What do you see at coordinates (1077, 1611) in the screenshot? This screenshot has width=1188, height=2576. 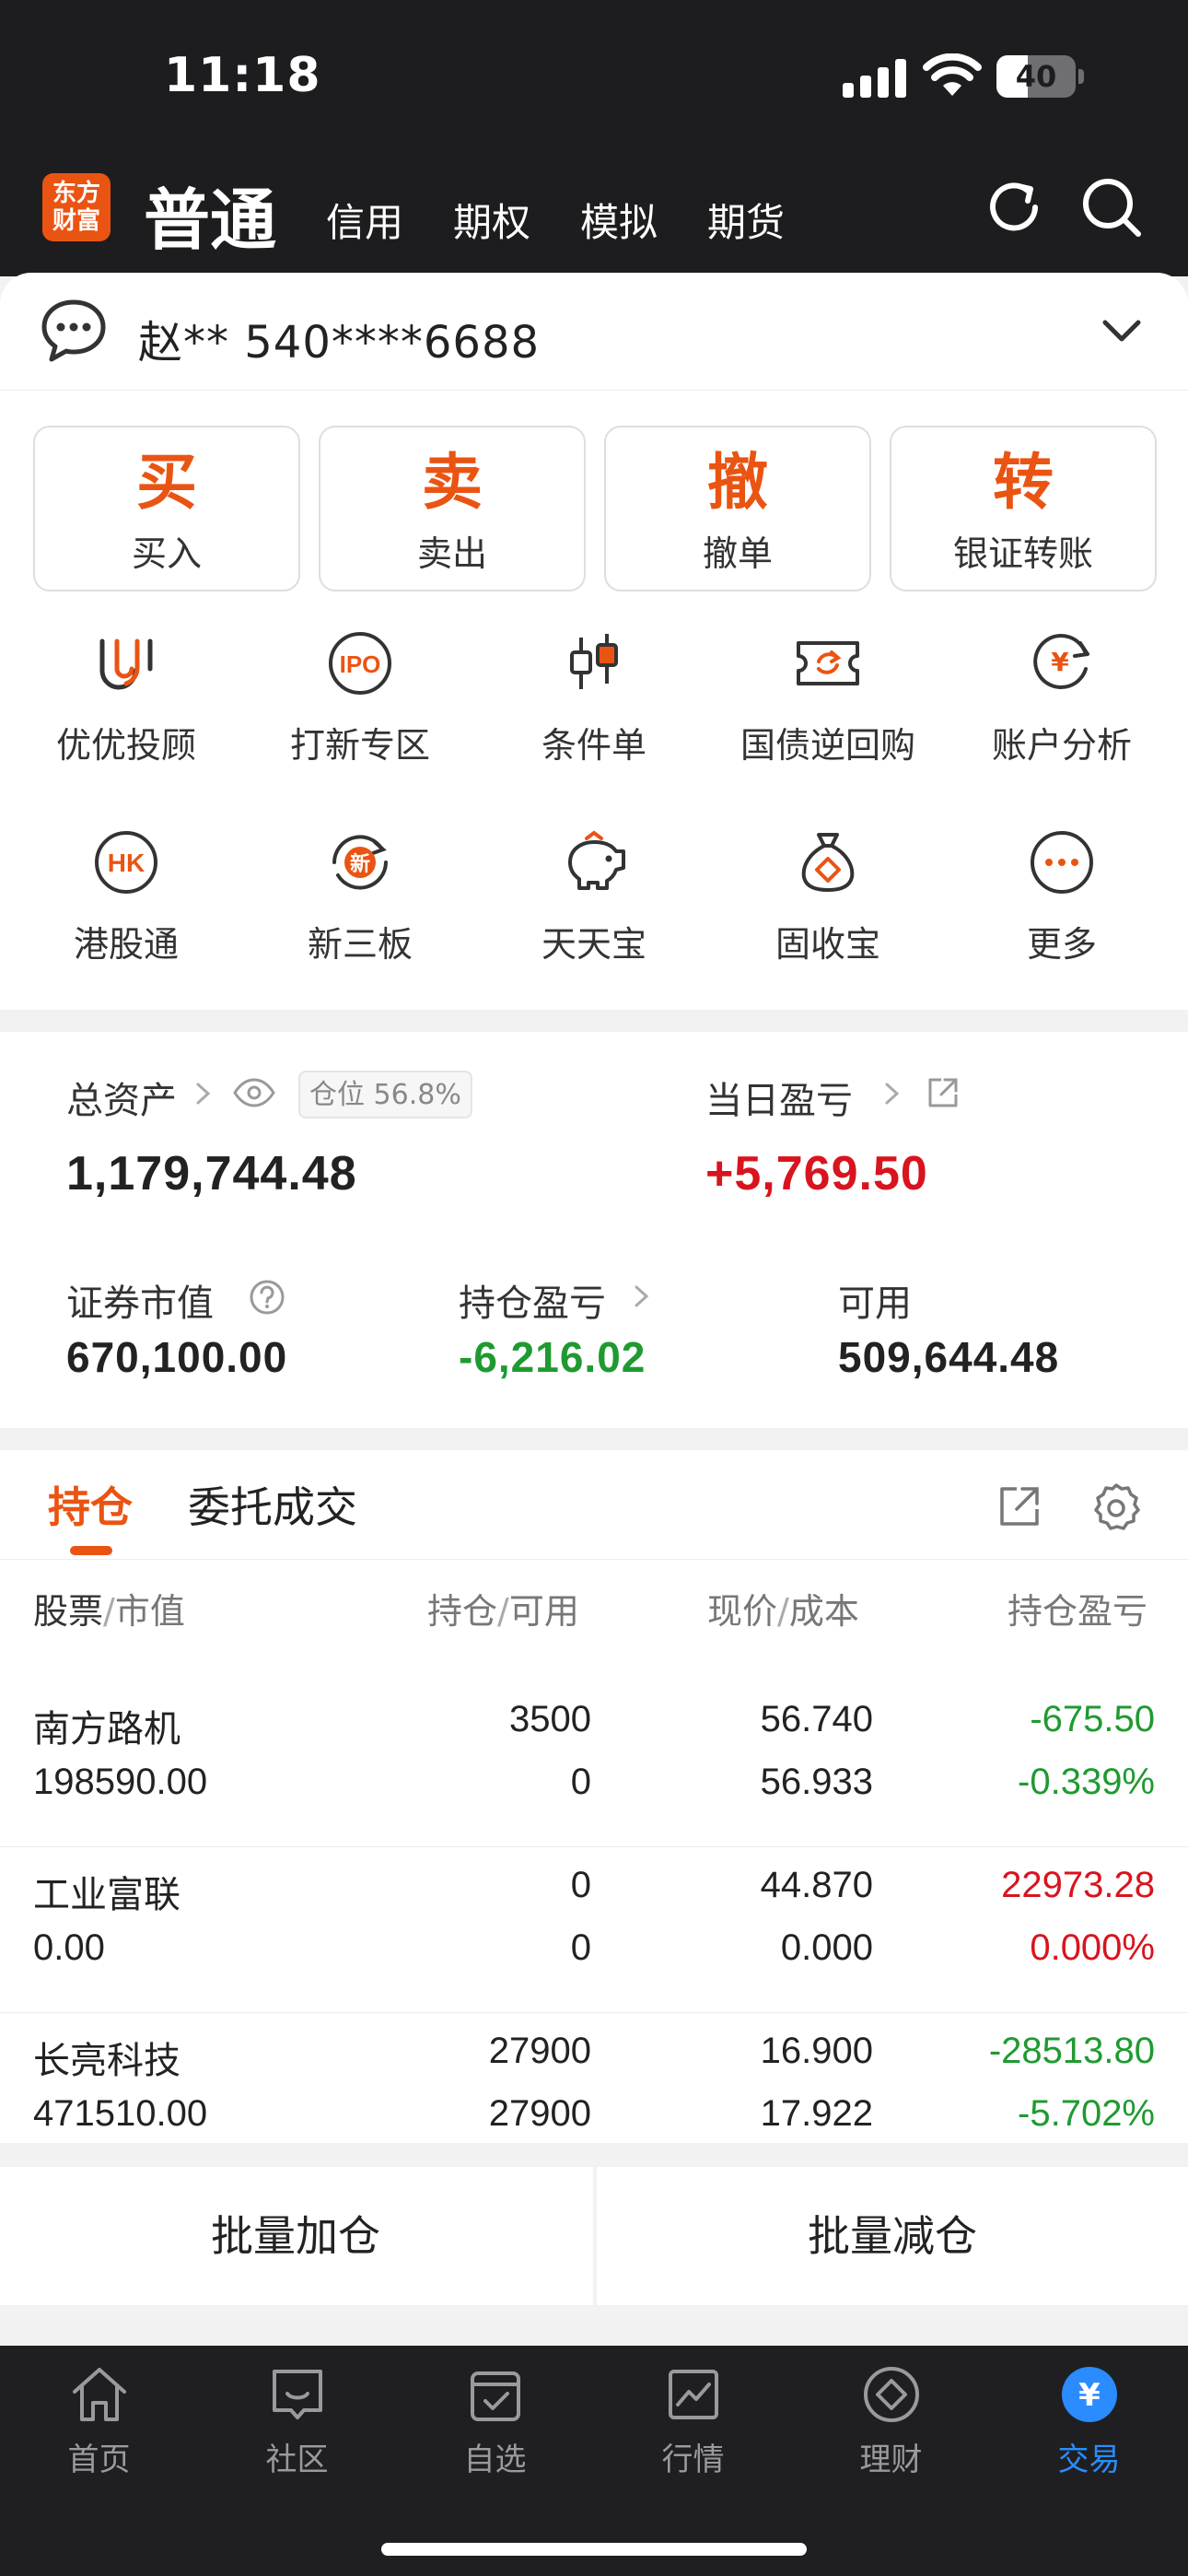 I see `header-pl-text: 持仓盈亏` at bounding box center [1077, 1611].